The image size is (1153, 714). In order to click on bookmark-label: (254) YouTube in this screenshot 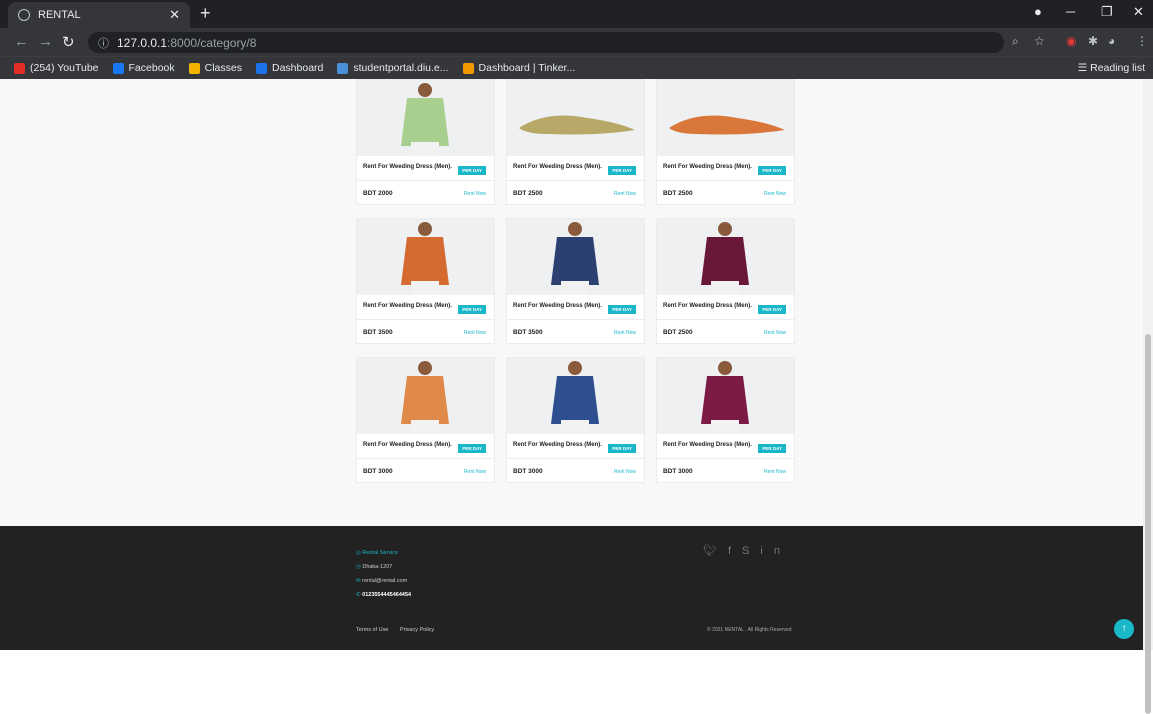, I will do `click(64, 68)`.